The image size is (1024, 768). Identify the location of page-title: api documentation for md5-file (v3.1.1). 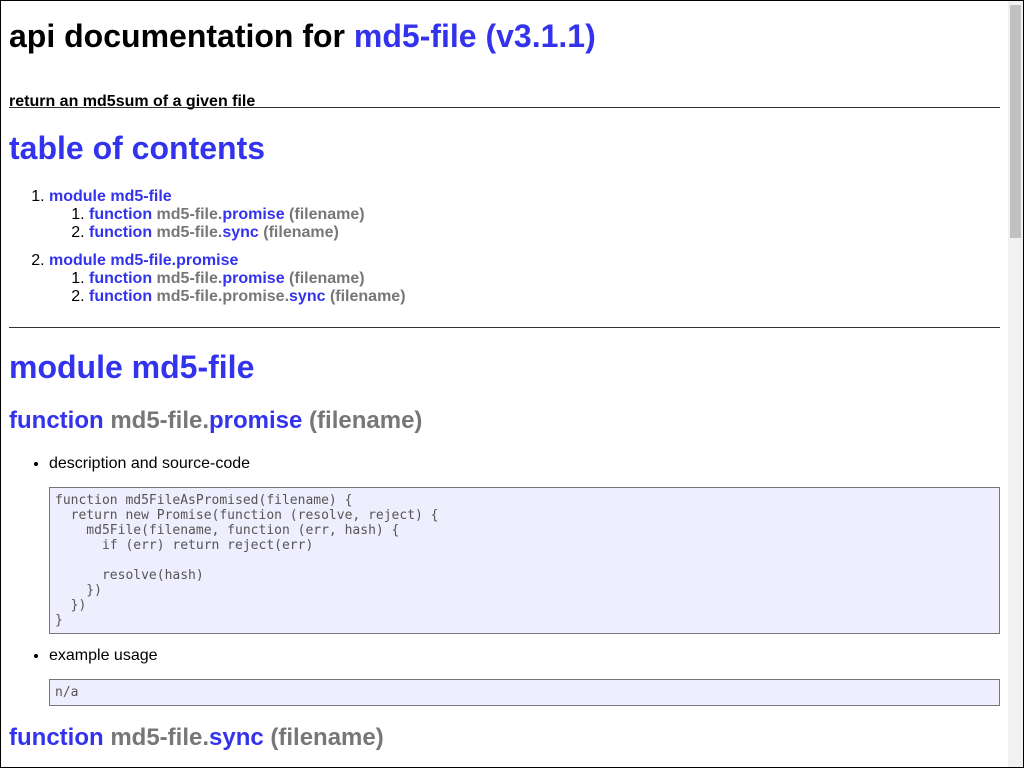
(302, 36).